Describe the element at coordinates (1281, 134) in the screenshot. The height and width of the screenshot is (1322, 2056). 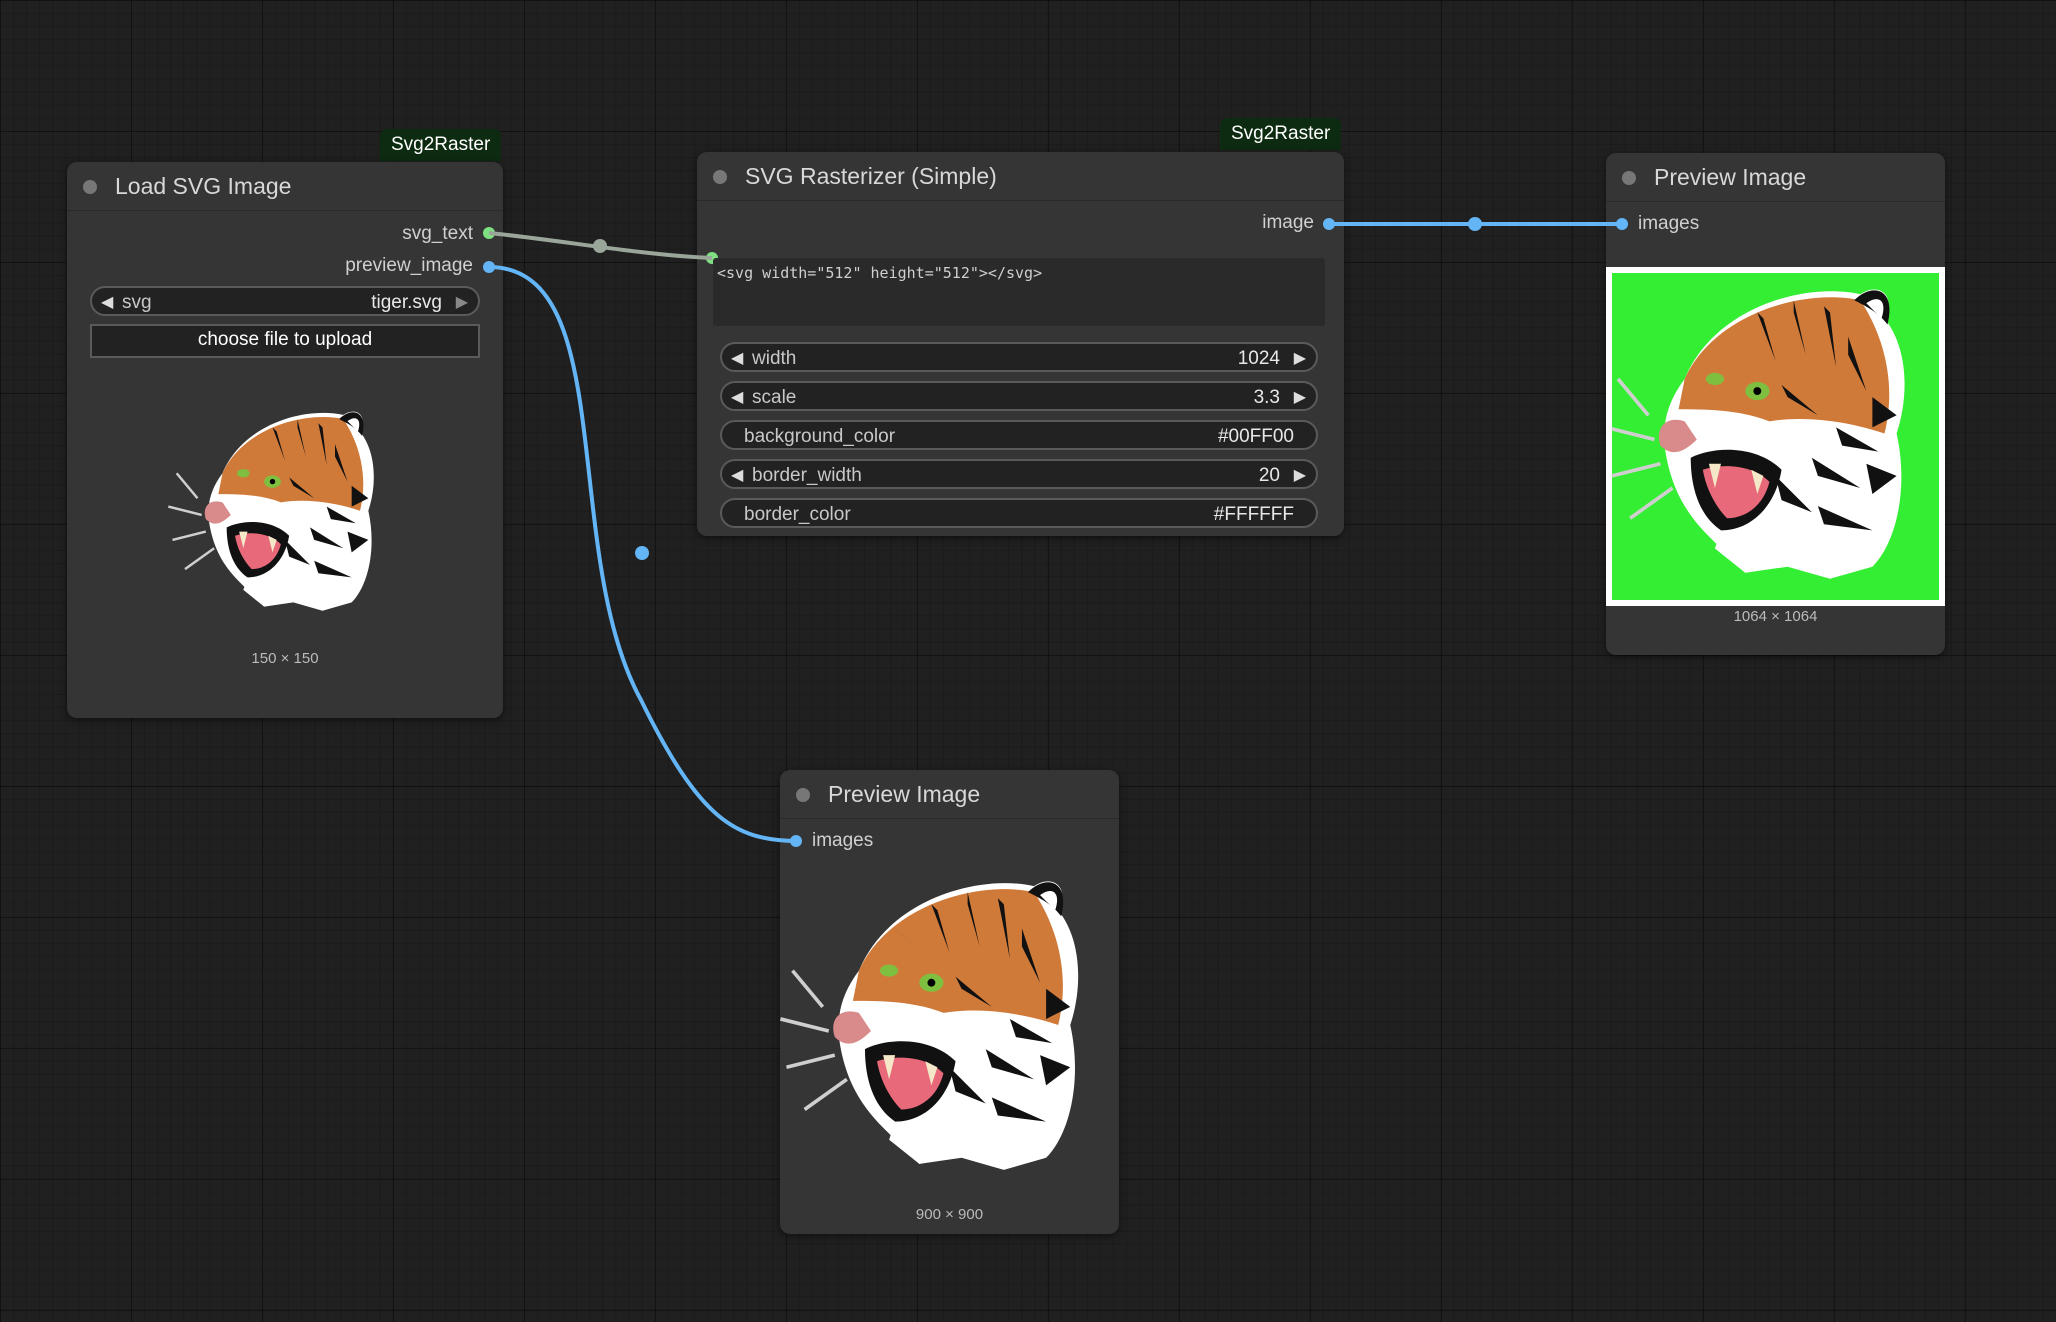
I see `node-badge-rasterizer: Svg2Raster` at that location.